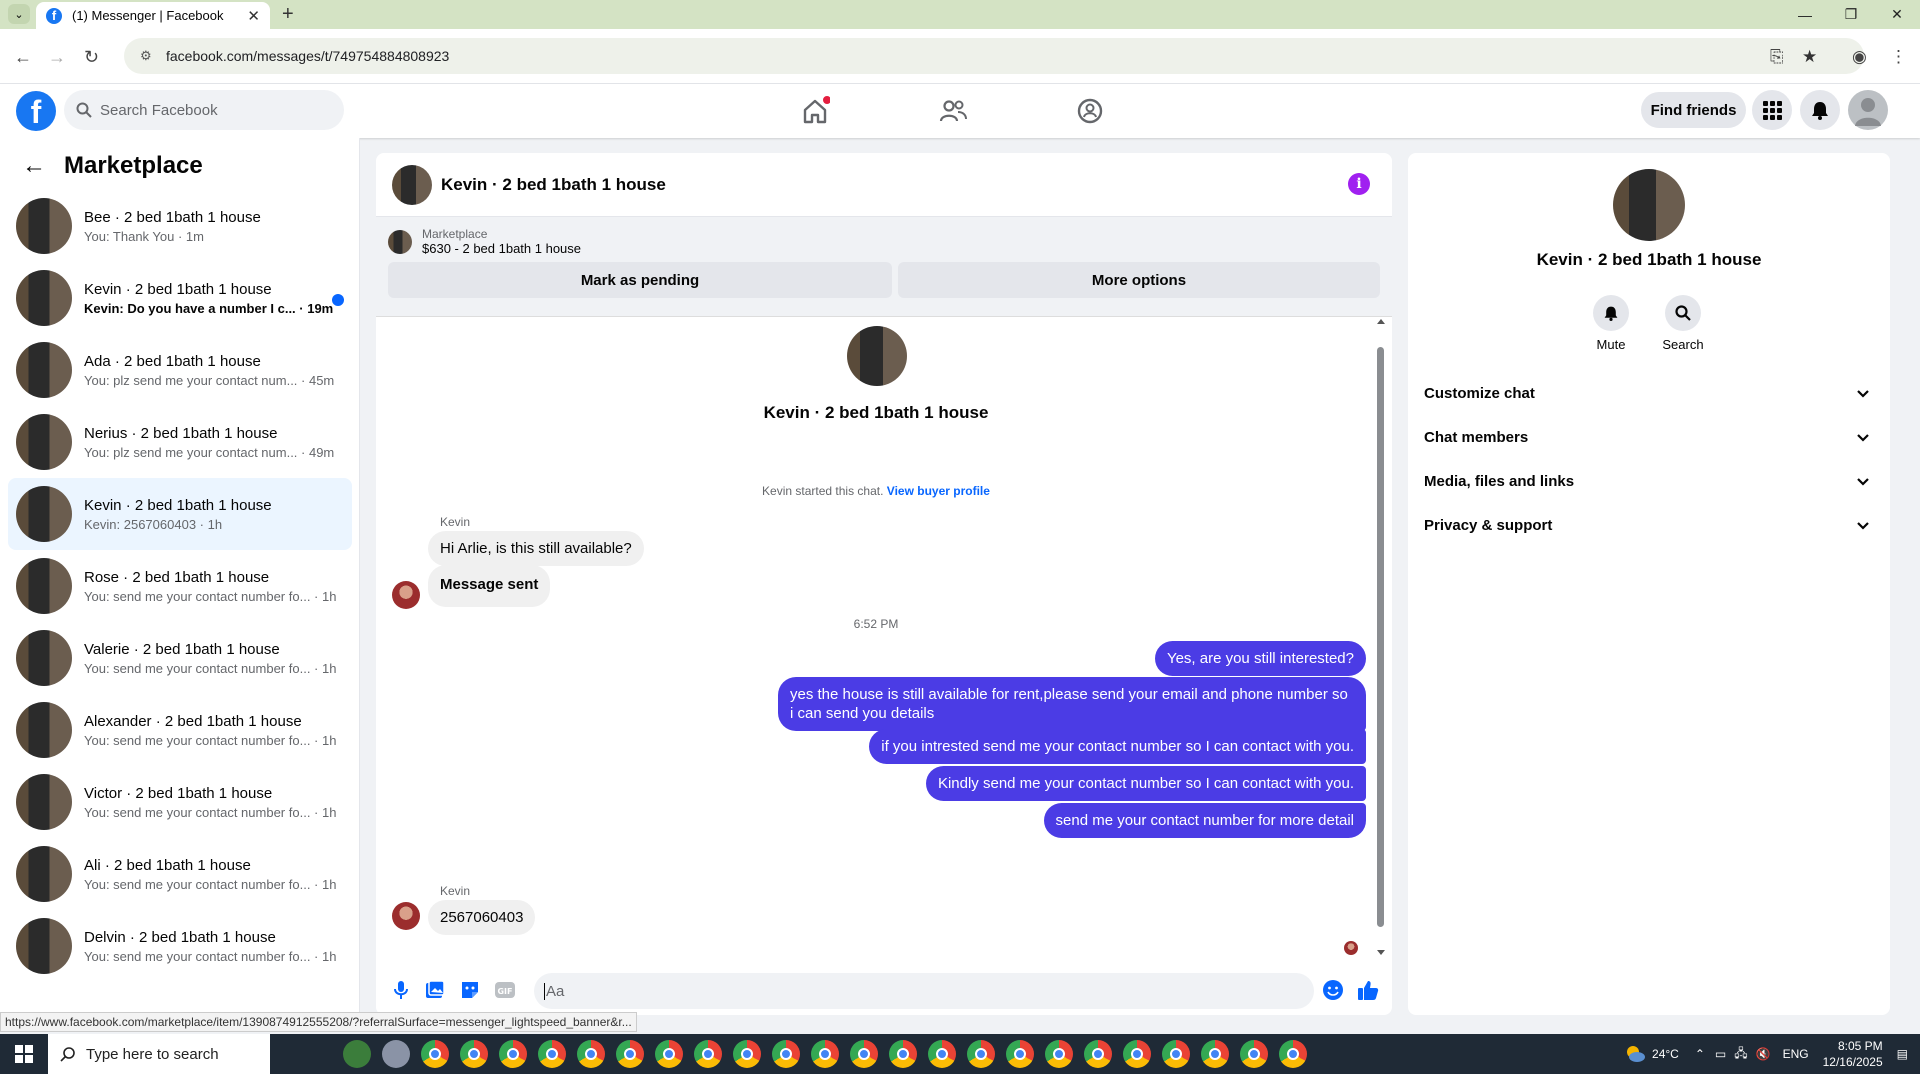  Describe the element at coordinates (1820, 110) in the screenshot. I see `notifications-bell-icon` at that location.